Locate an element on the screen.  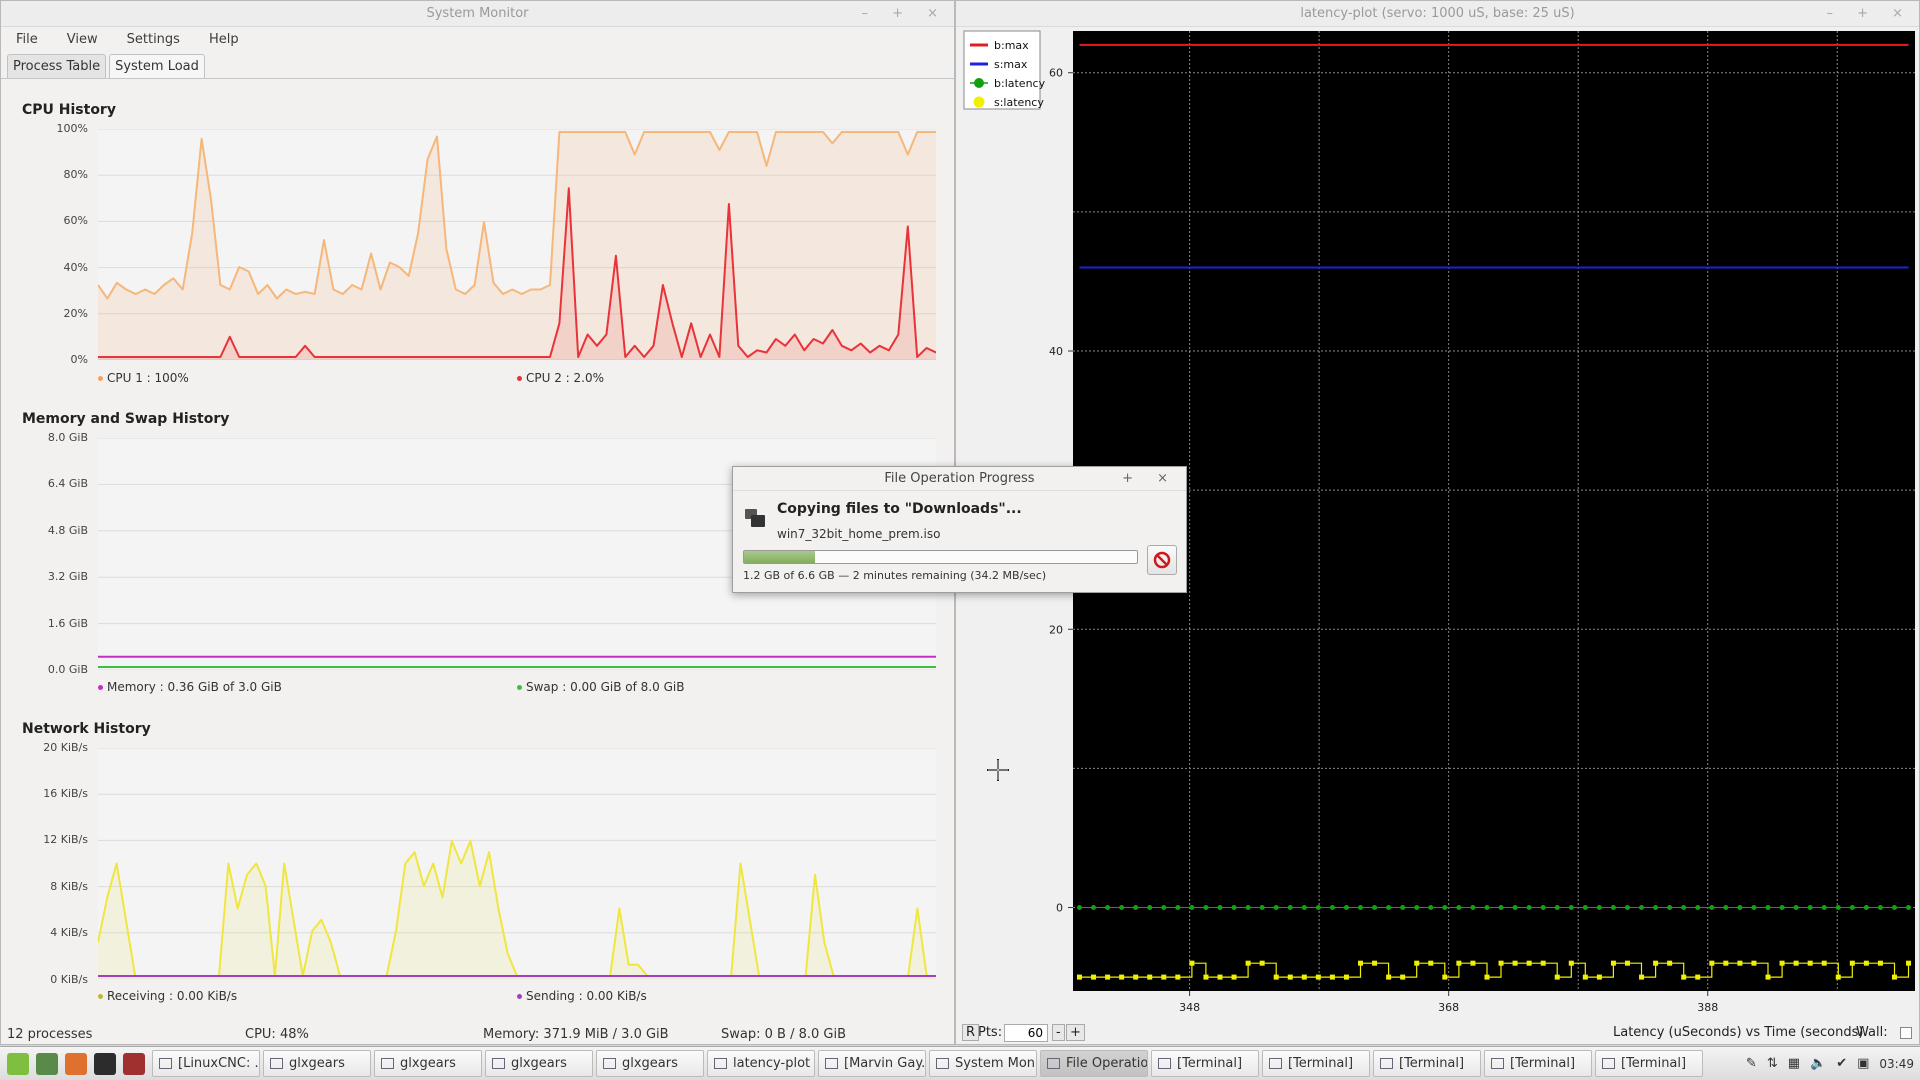
memory-ytick: 1.6 GiB is located at coordinates (67, 623).